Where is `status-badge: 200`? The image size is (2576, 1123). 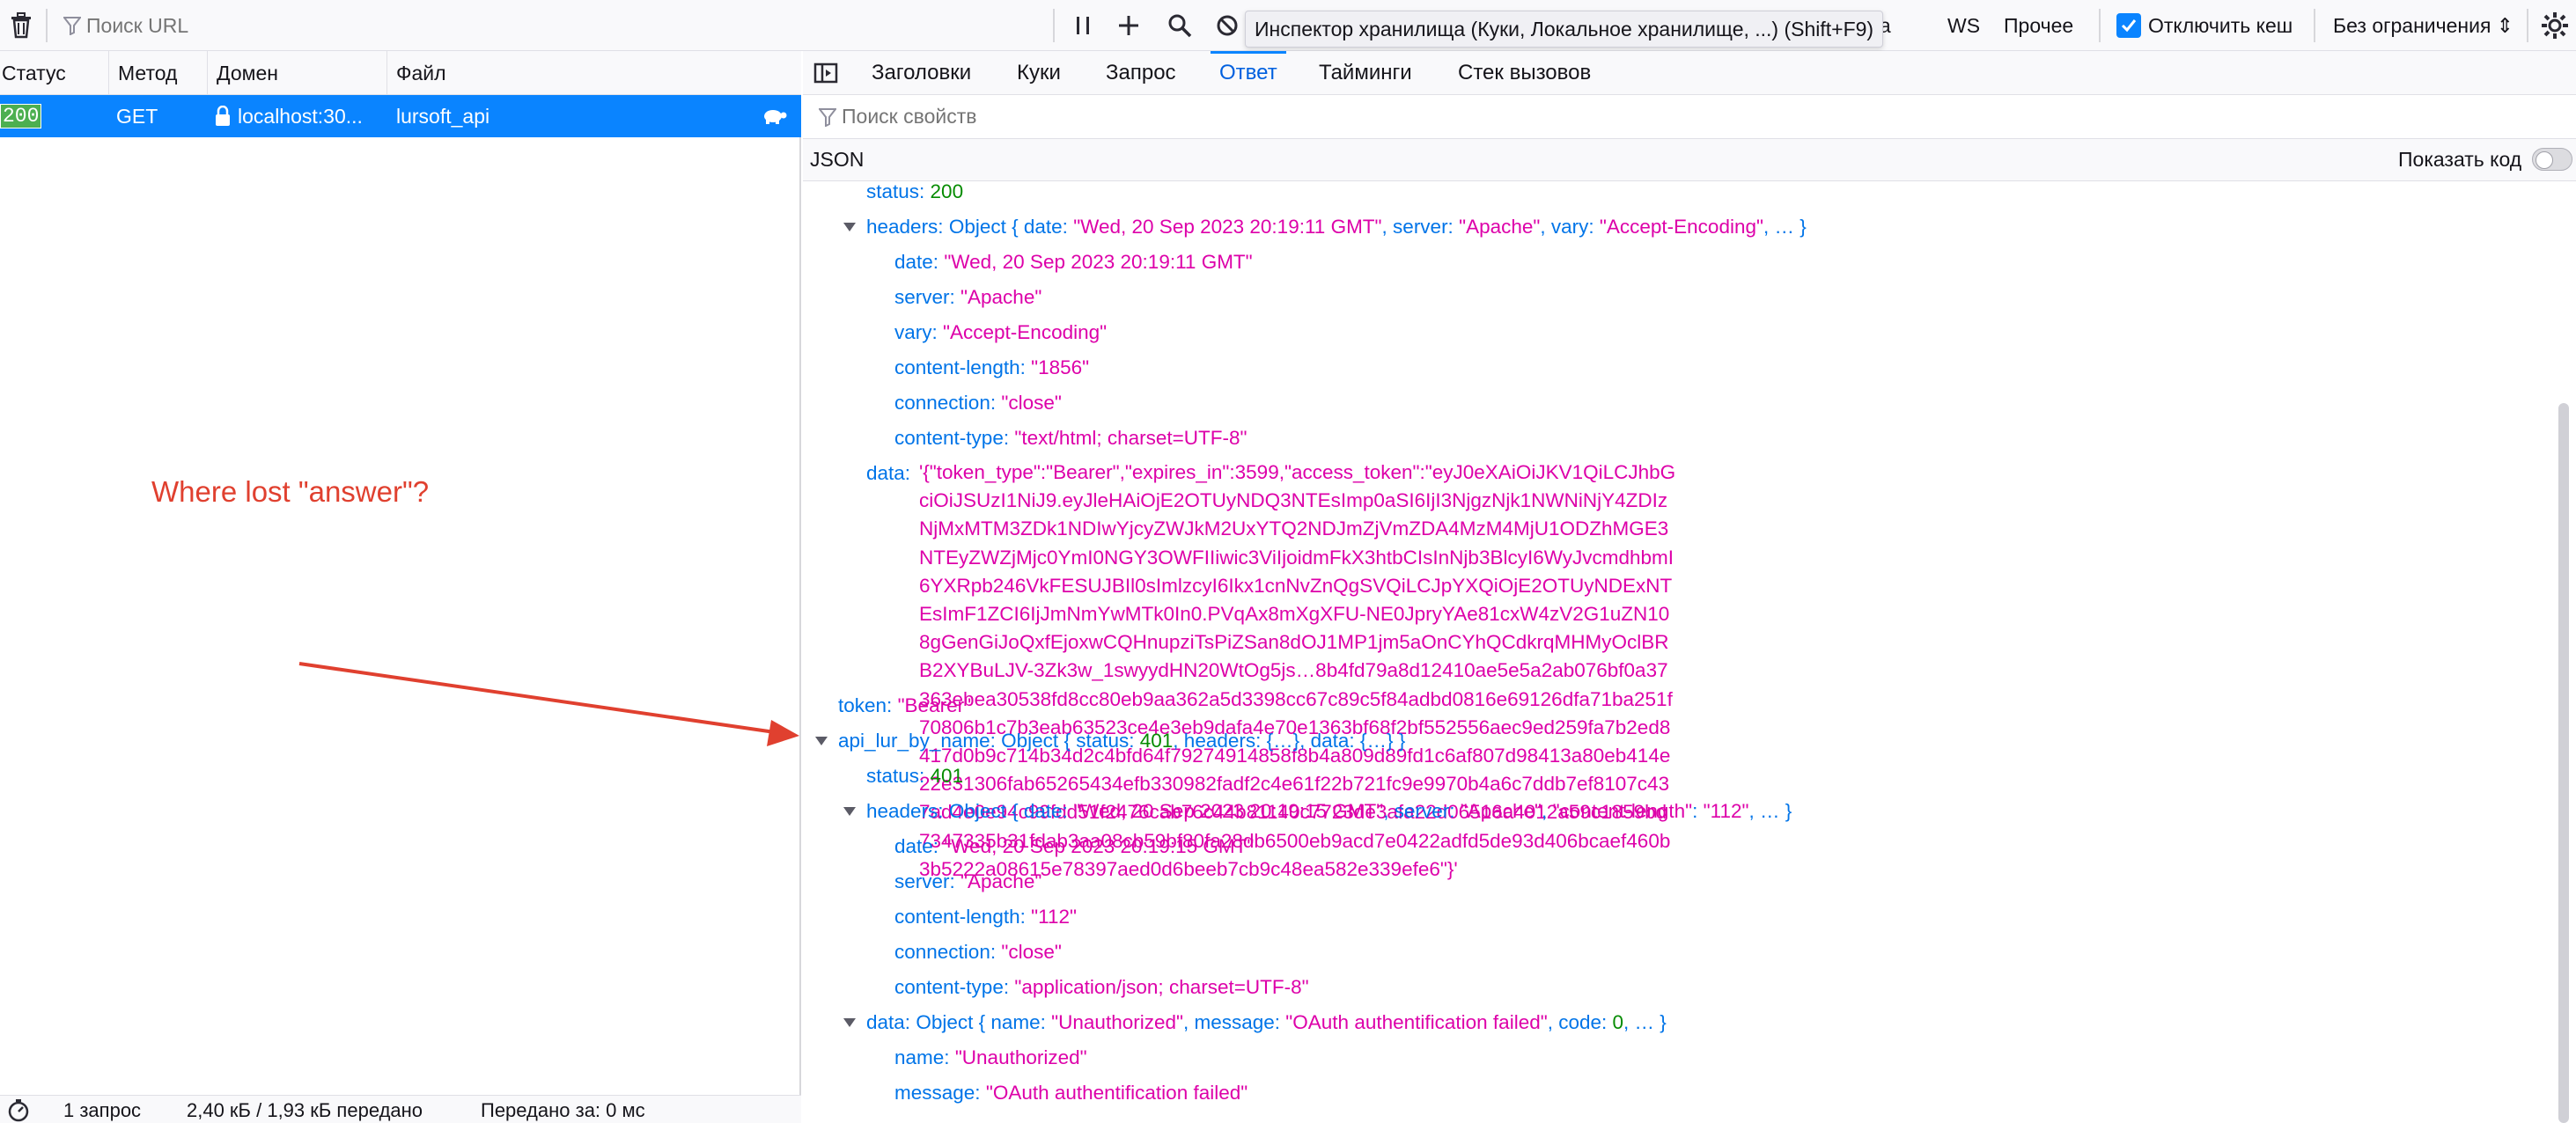 status-badge: 200 is located at coordinates (21, 116).